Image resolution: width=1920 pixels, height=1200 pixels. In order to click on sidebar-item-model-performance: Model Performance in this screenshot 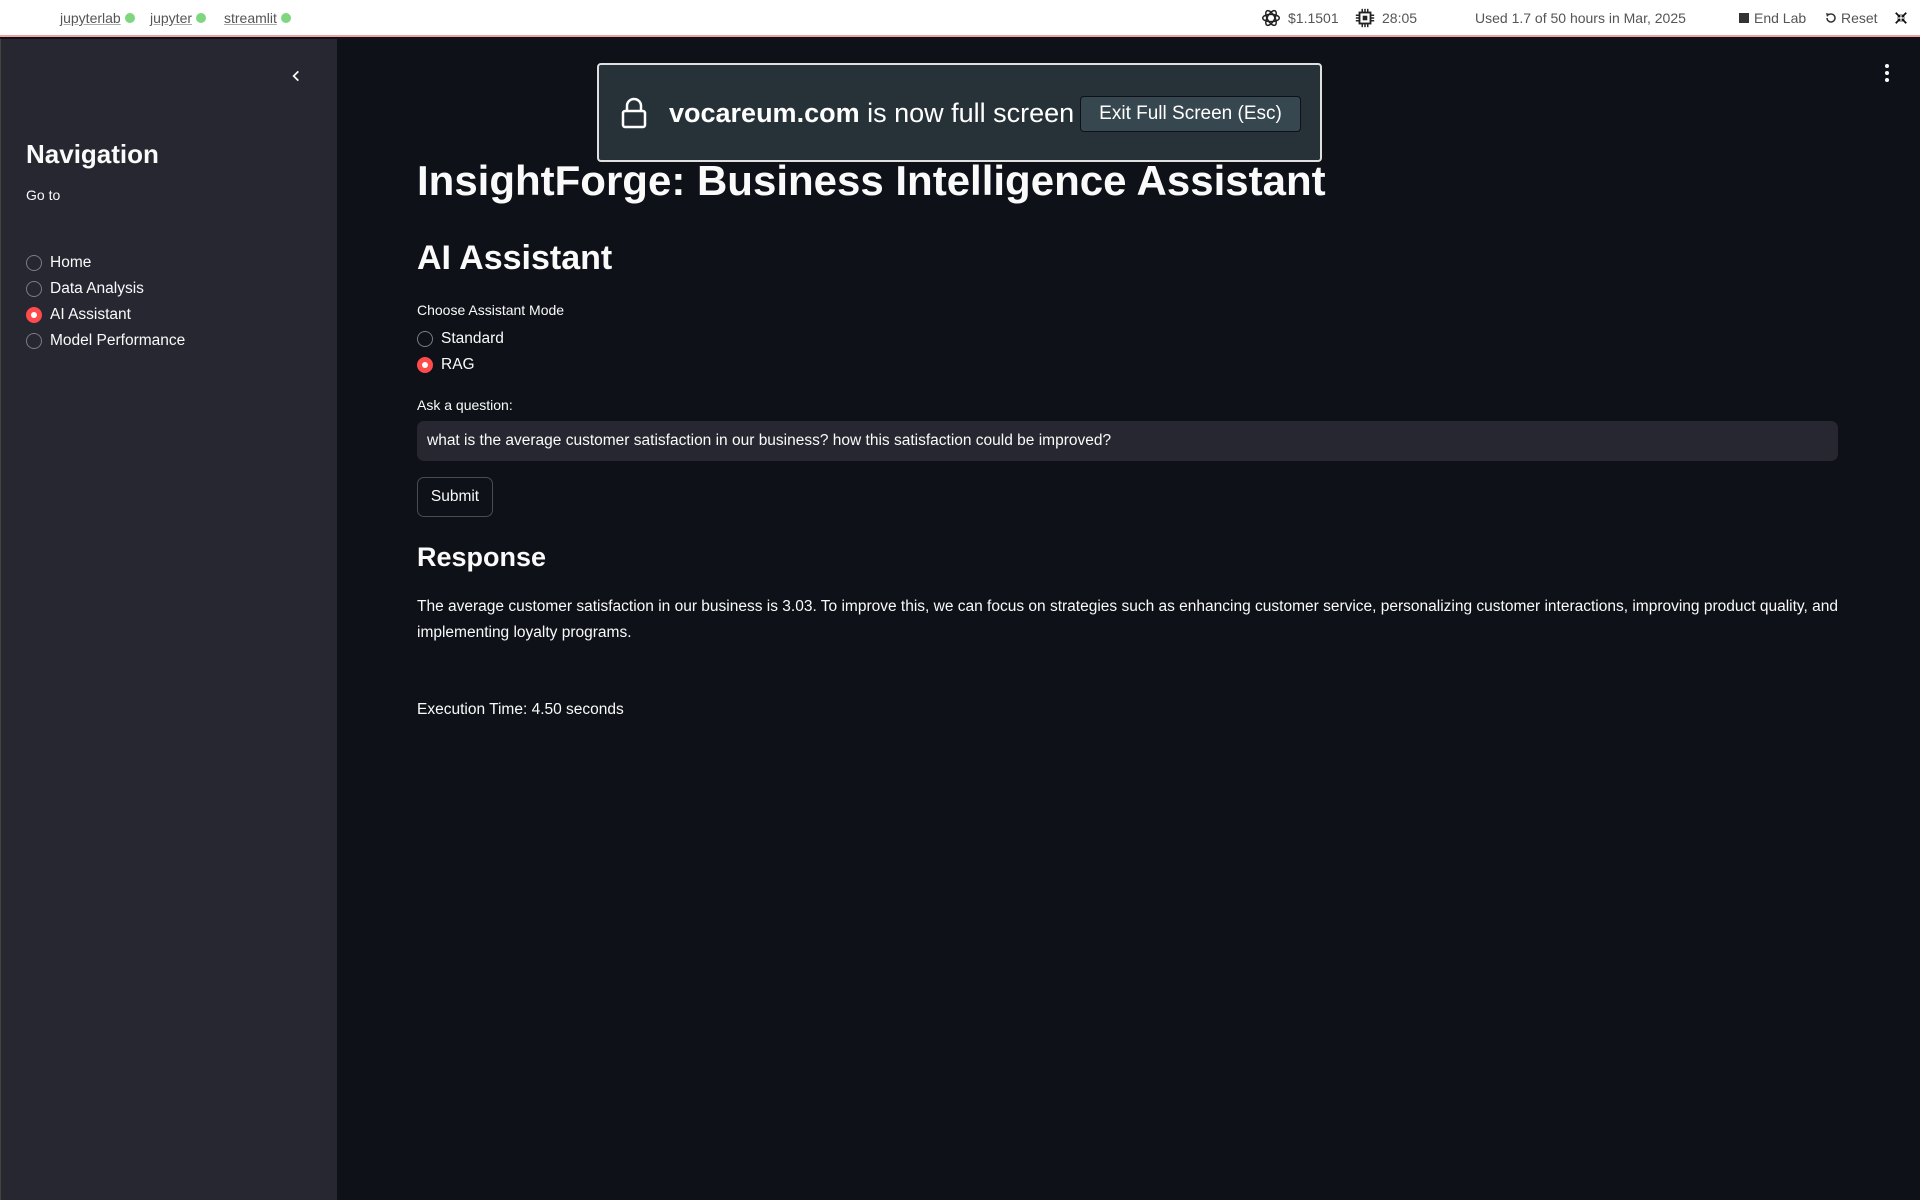, I will do `click(105, 341)`.